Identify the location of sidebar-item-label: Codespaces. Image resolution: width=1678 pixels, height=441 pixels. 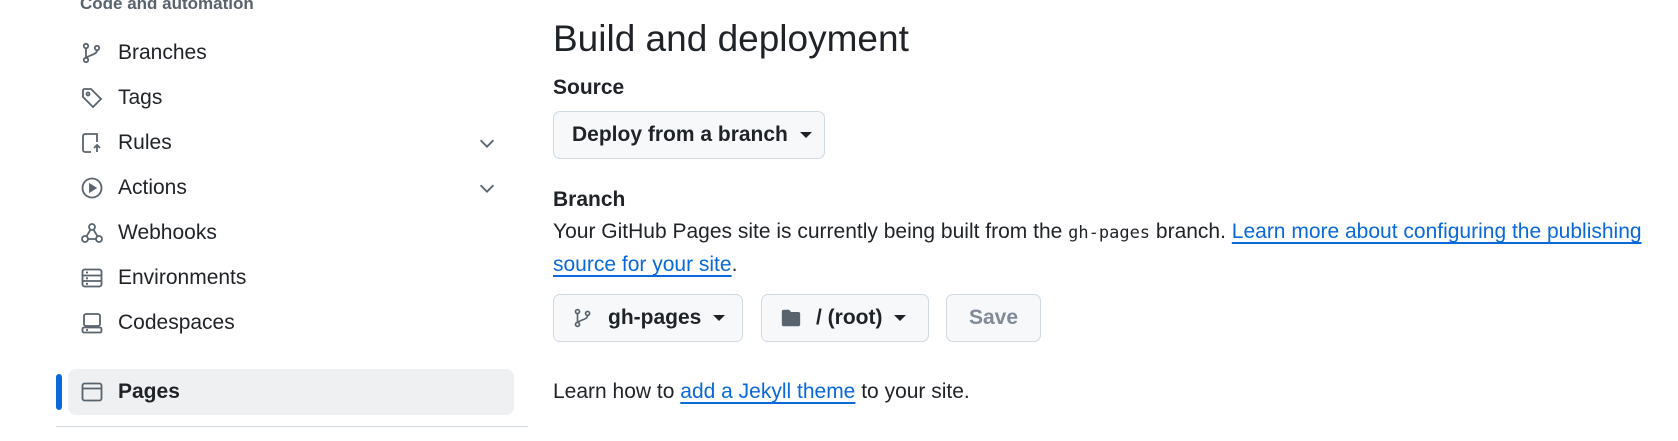
(176, 322).